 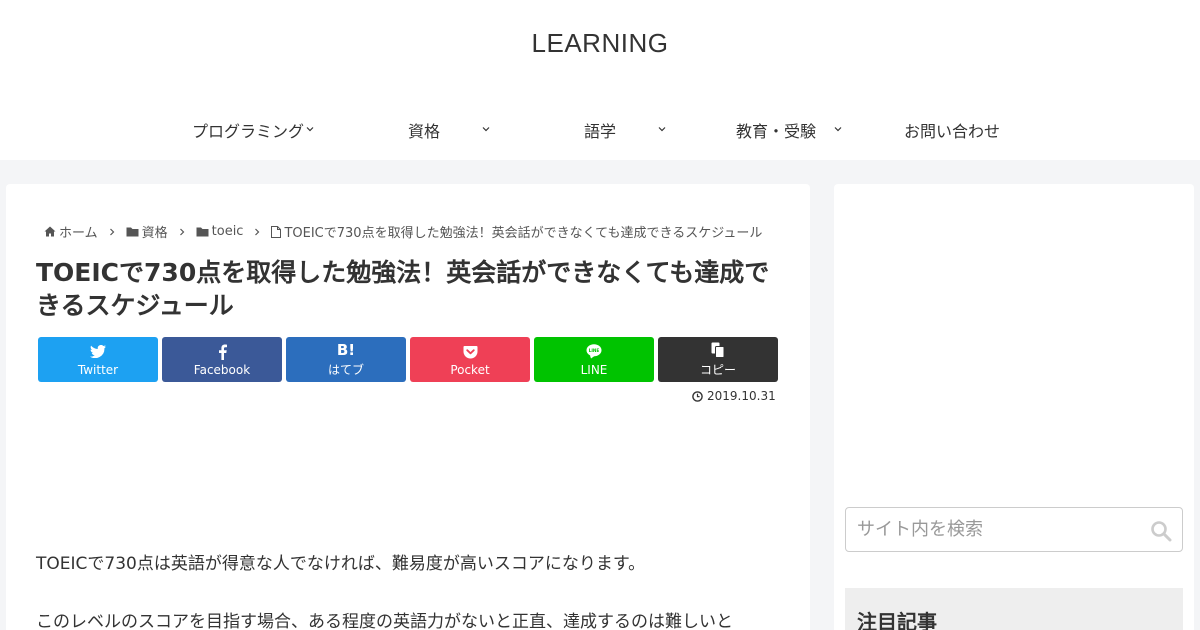 What do you see at coordinates (470, 369) in the screenshot?
I see `share-label: Pocket` at bounding box center [470, 369].